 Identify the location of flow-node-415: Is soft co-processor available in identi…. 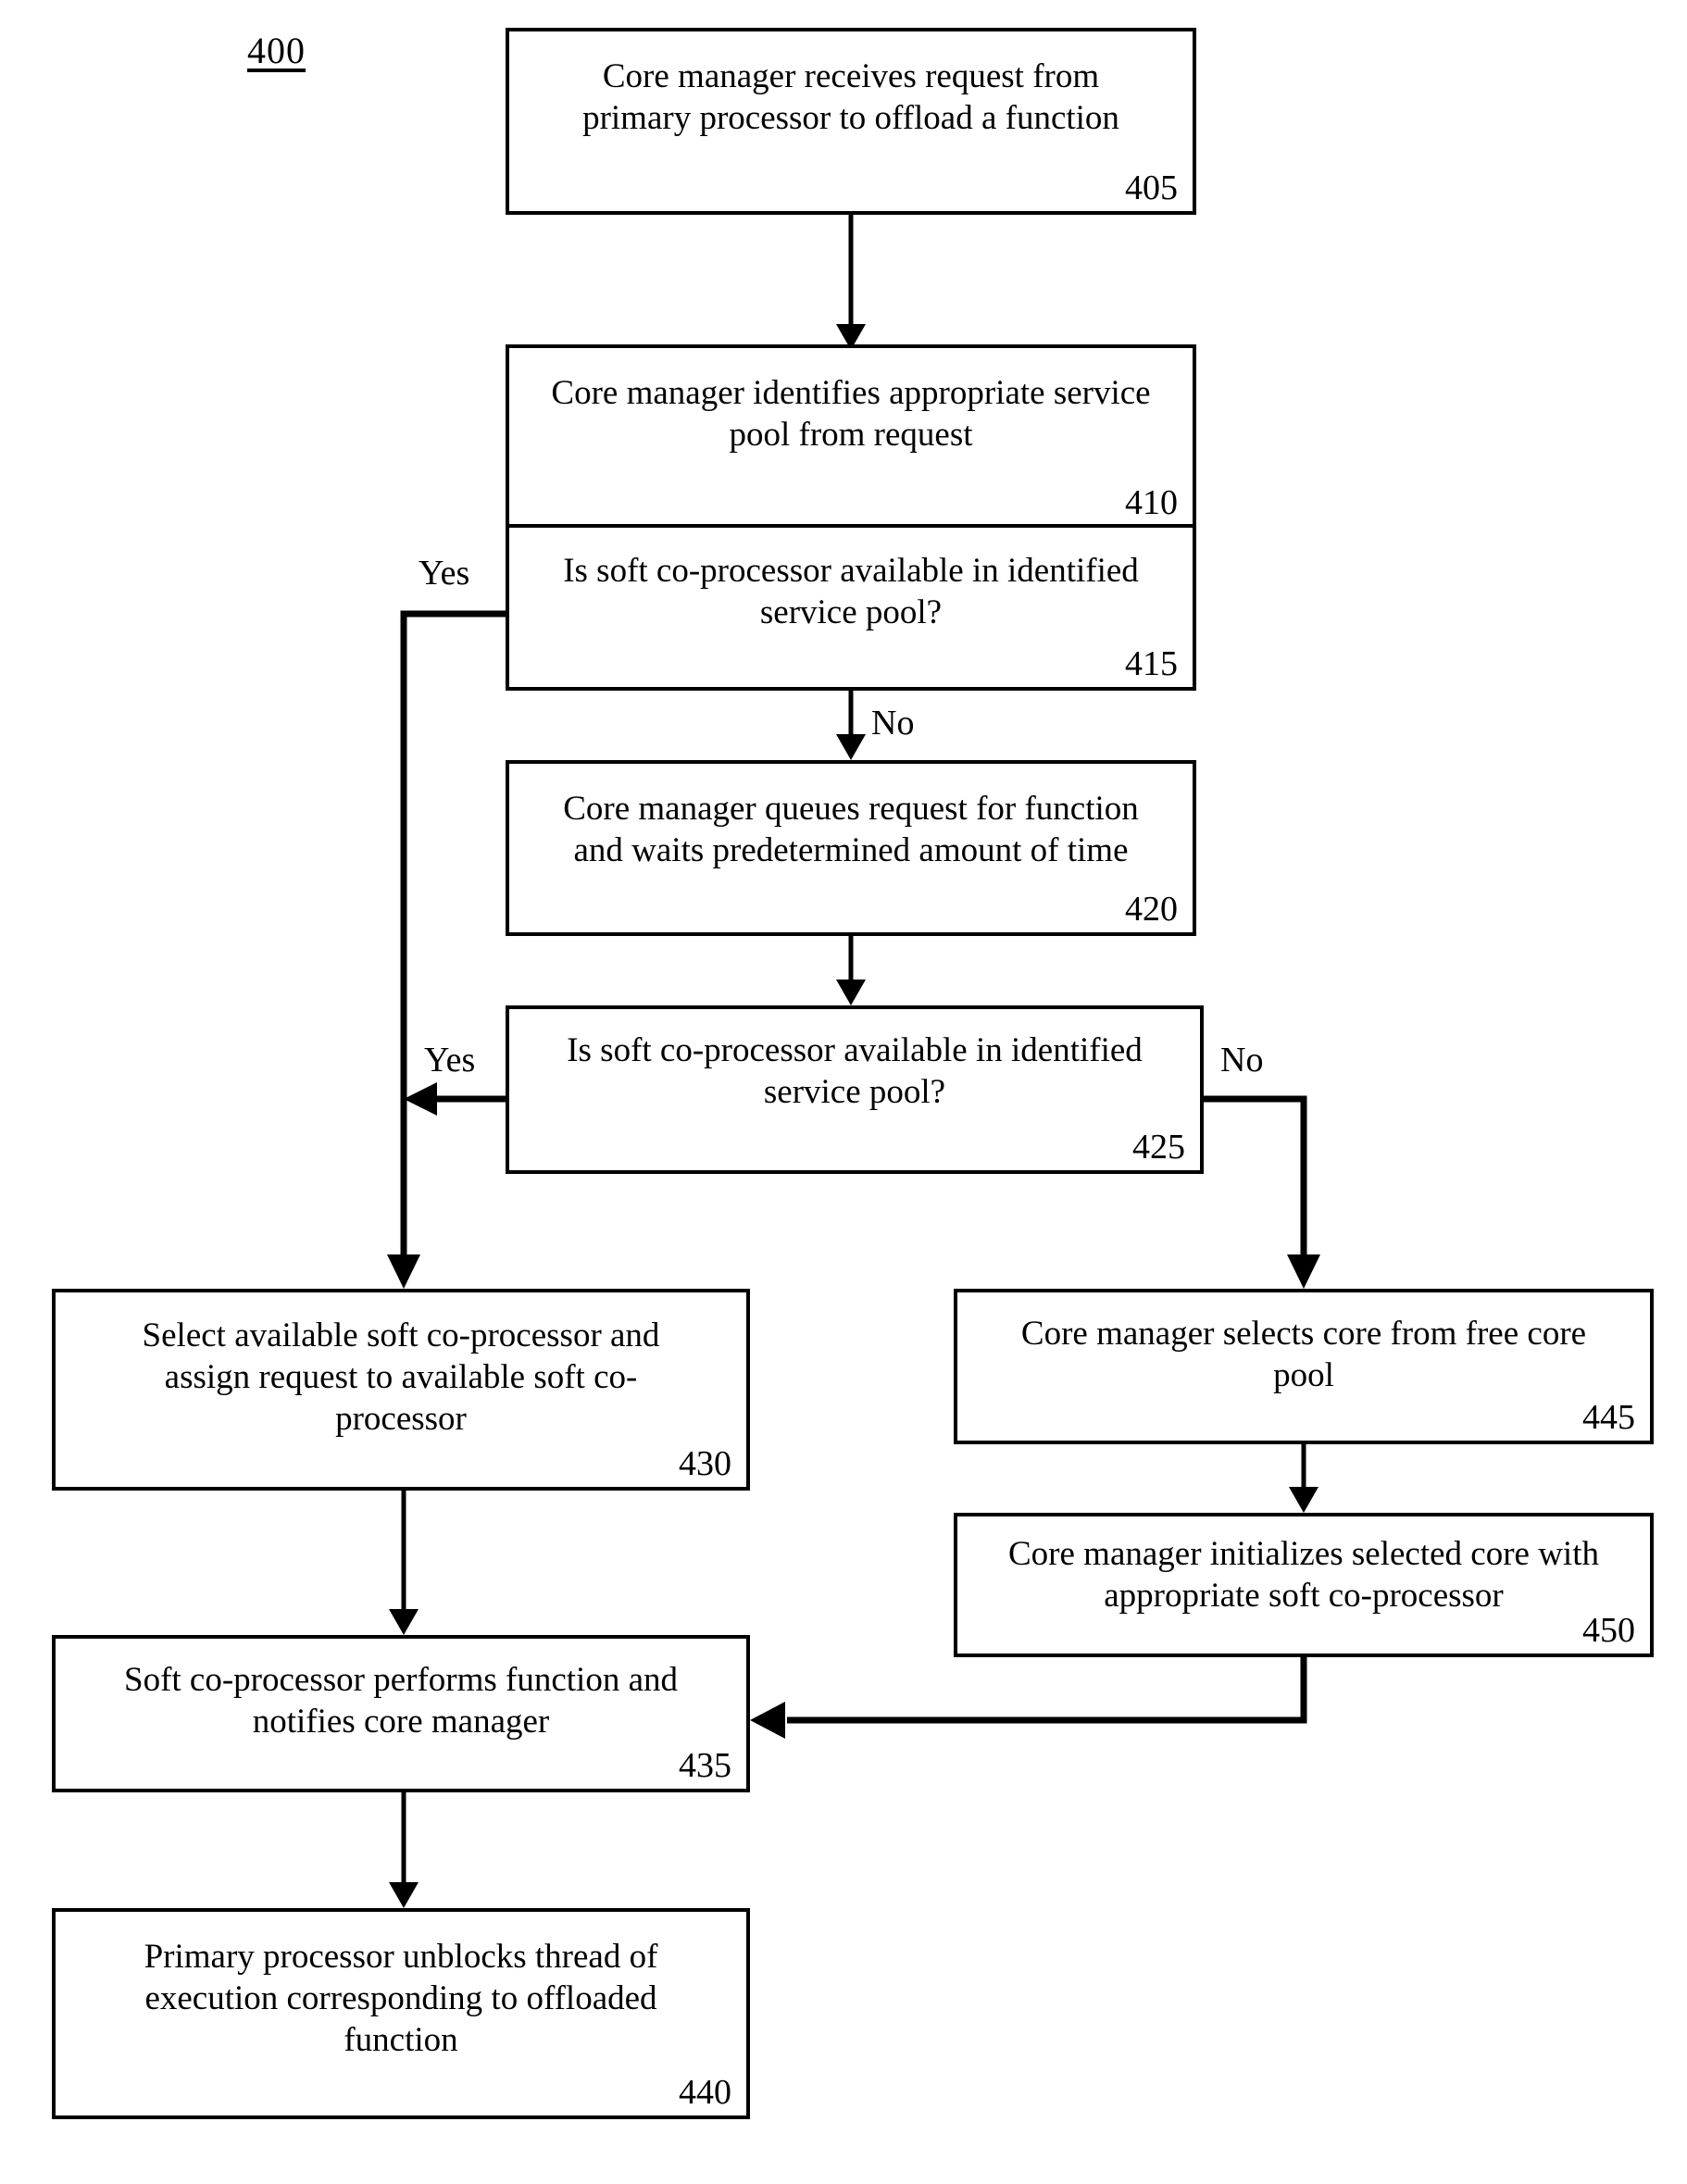
(851, 607).